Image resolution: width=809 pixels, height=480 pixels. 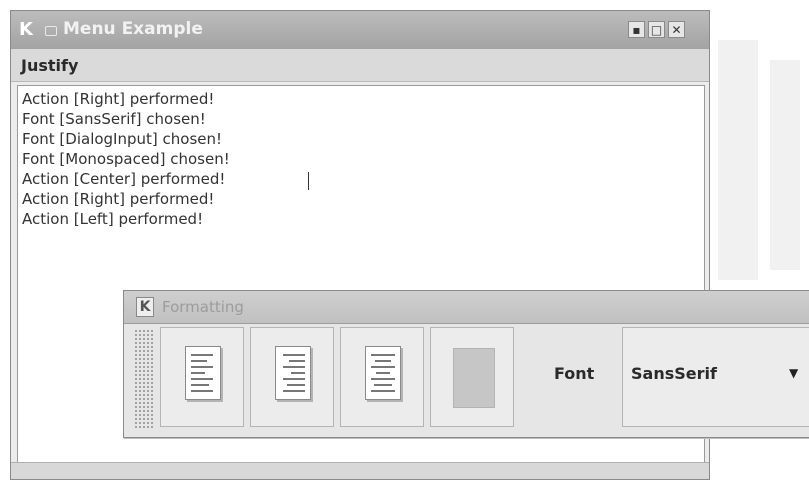 What do you see at coordinates (49, 65) in the screenshot?
I see `menu-justify: Justify` at bounding box center [49, 65].